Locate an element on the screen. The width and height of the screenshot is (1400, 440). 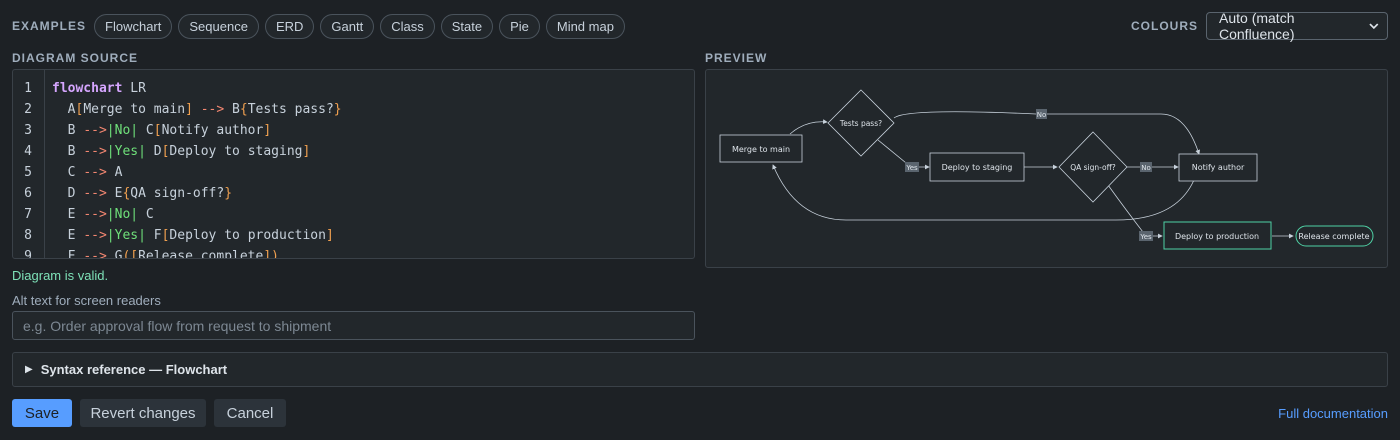
diagram-source-label: DIAGRAM SOURCE is located at coordinates (75, 58).